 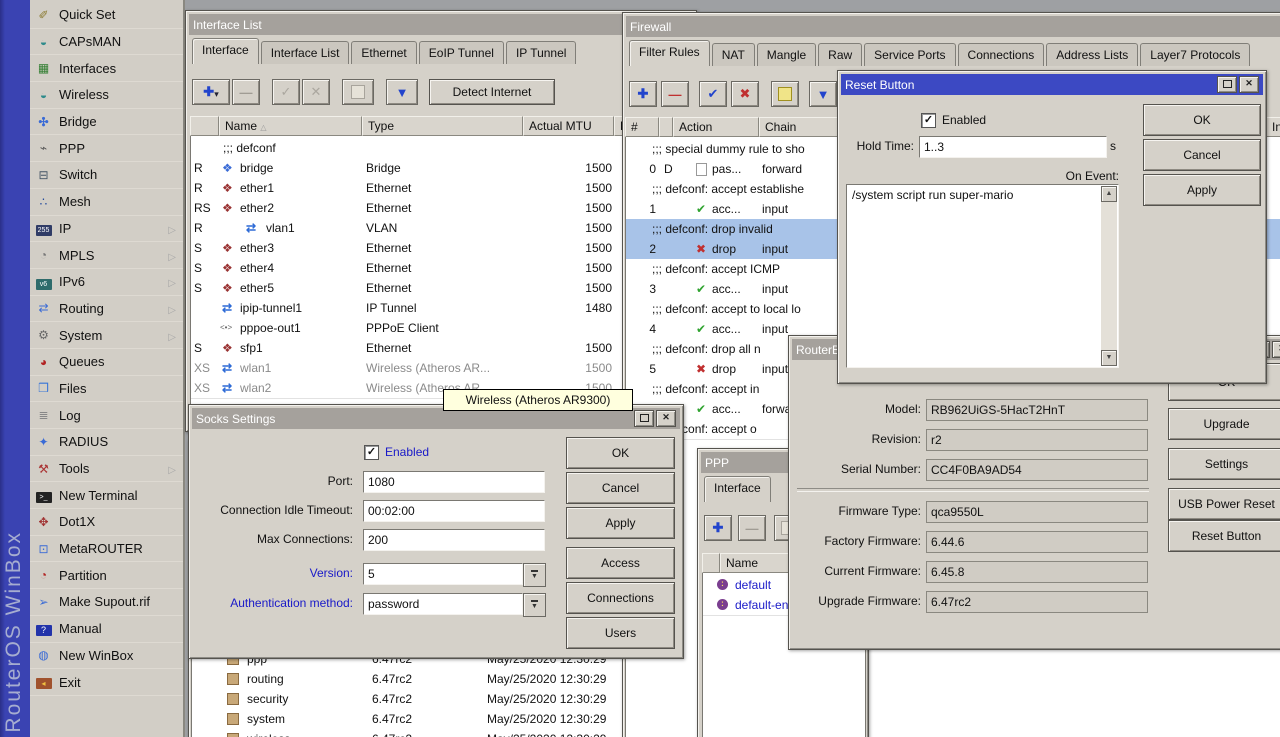 I want to click on tab-eoip-tunnel: EoIP Tunnel, so click(x=461, y=52).